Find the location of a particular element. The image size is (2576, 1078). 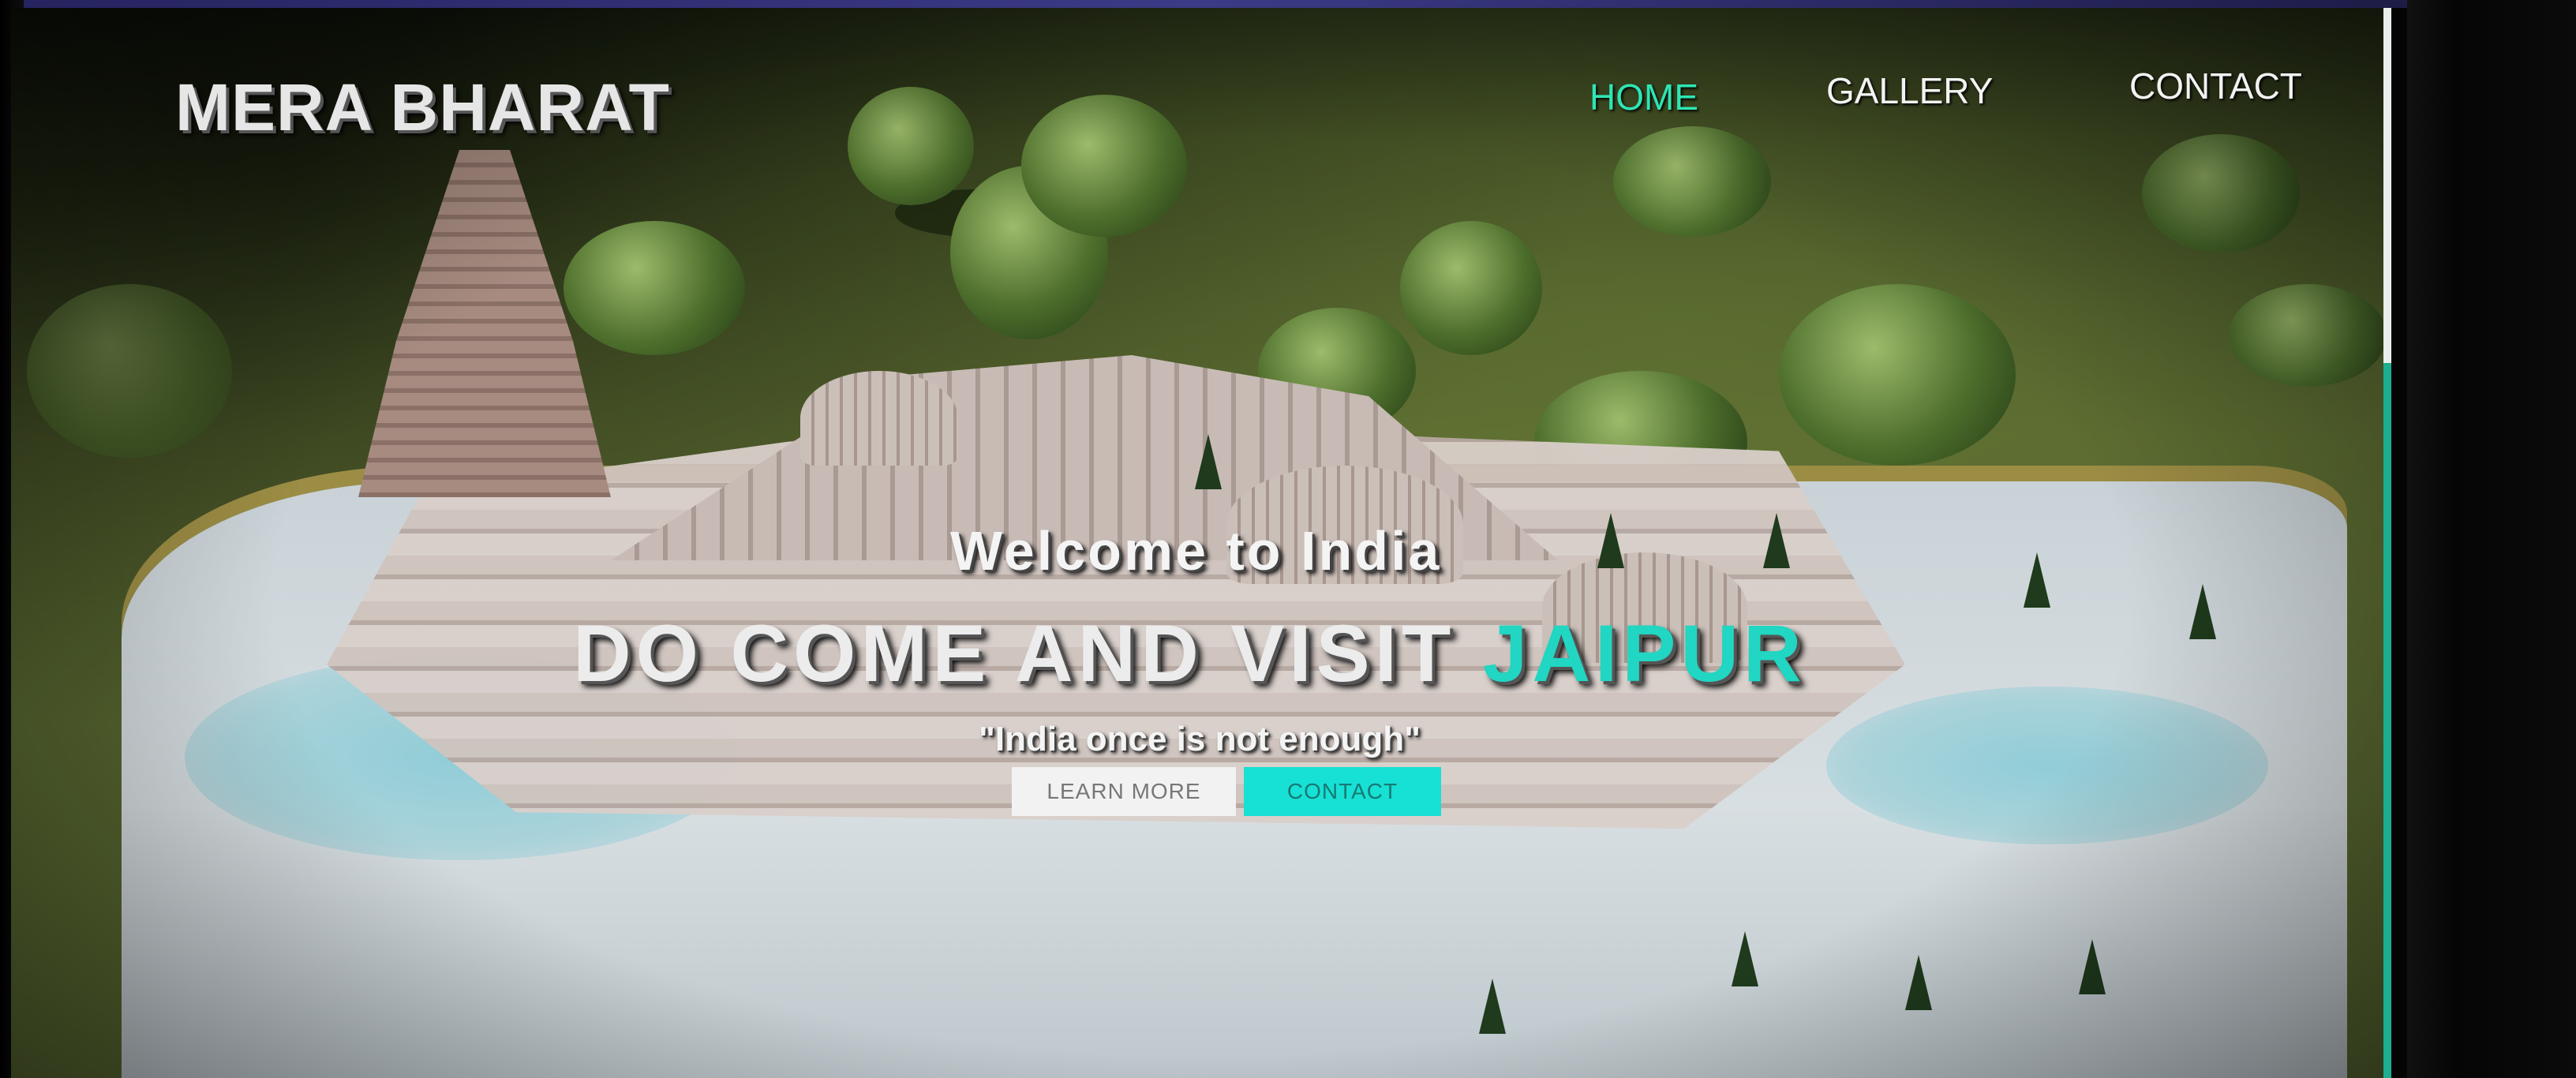

hero-headline: DO COME AND VISIT JAIPUR is located at coordinates (1190, 654).